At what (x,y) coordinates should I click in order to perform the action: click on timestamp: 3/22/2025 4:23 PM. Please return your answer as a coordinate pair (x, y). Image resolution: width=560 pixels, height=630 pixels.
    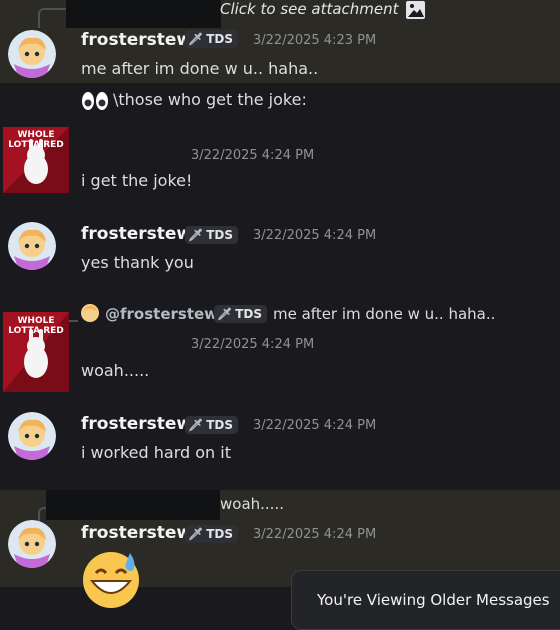
    Looking at the image, I should click on (314, 40).